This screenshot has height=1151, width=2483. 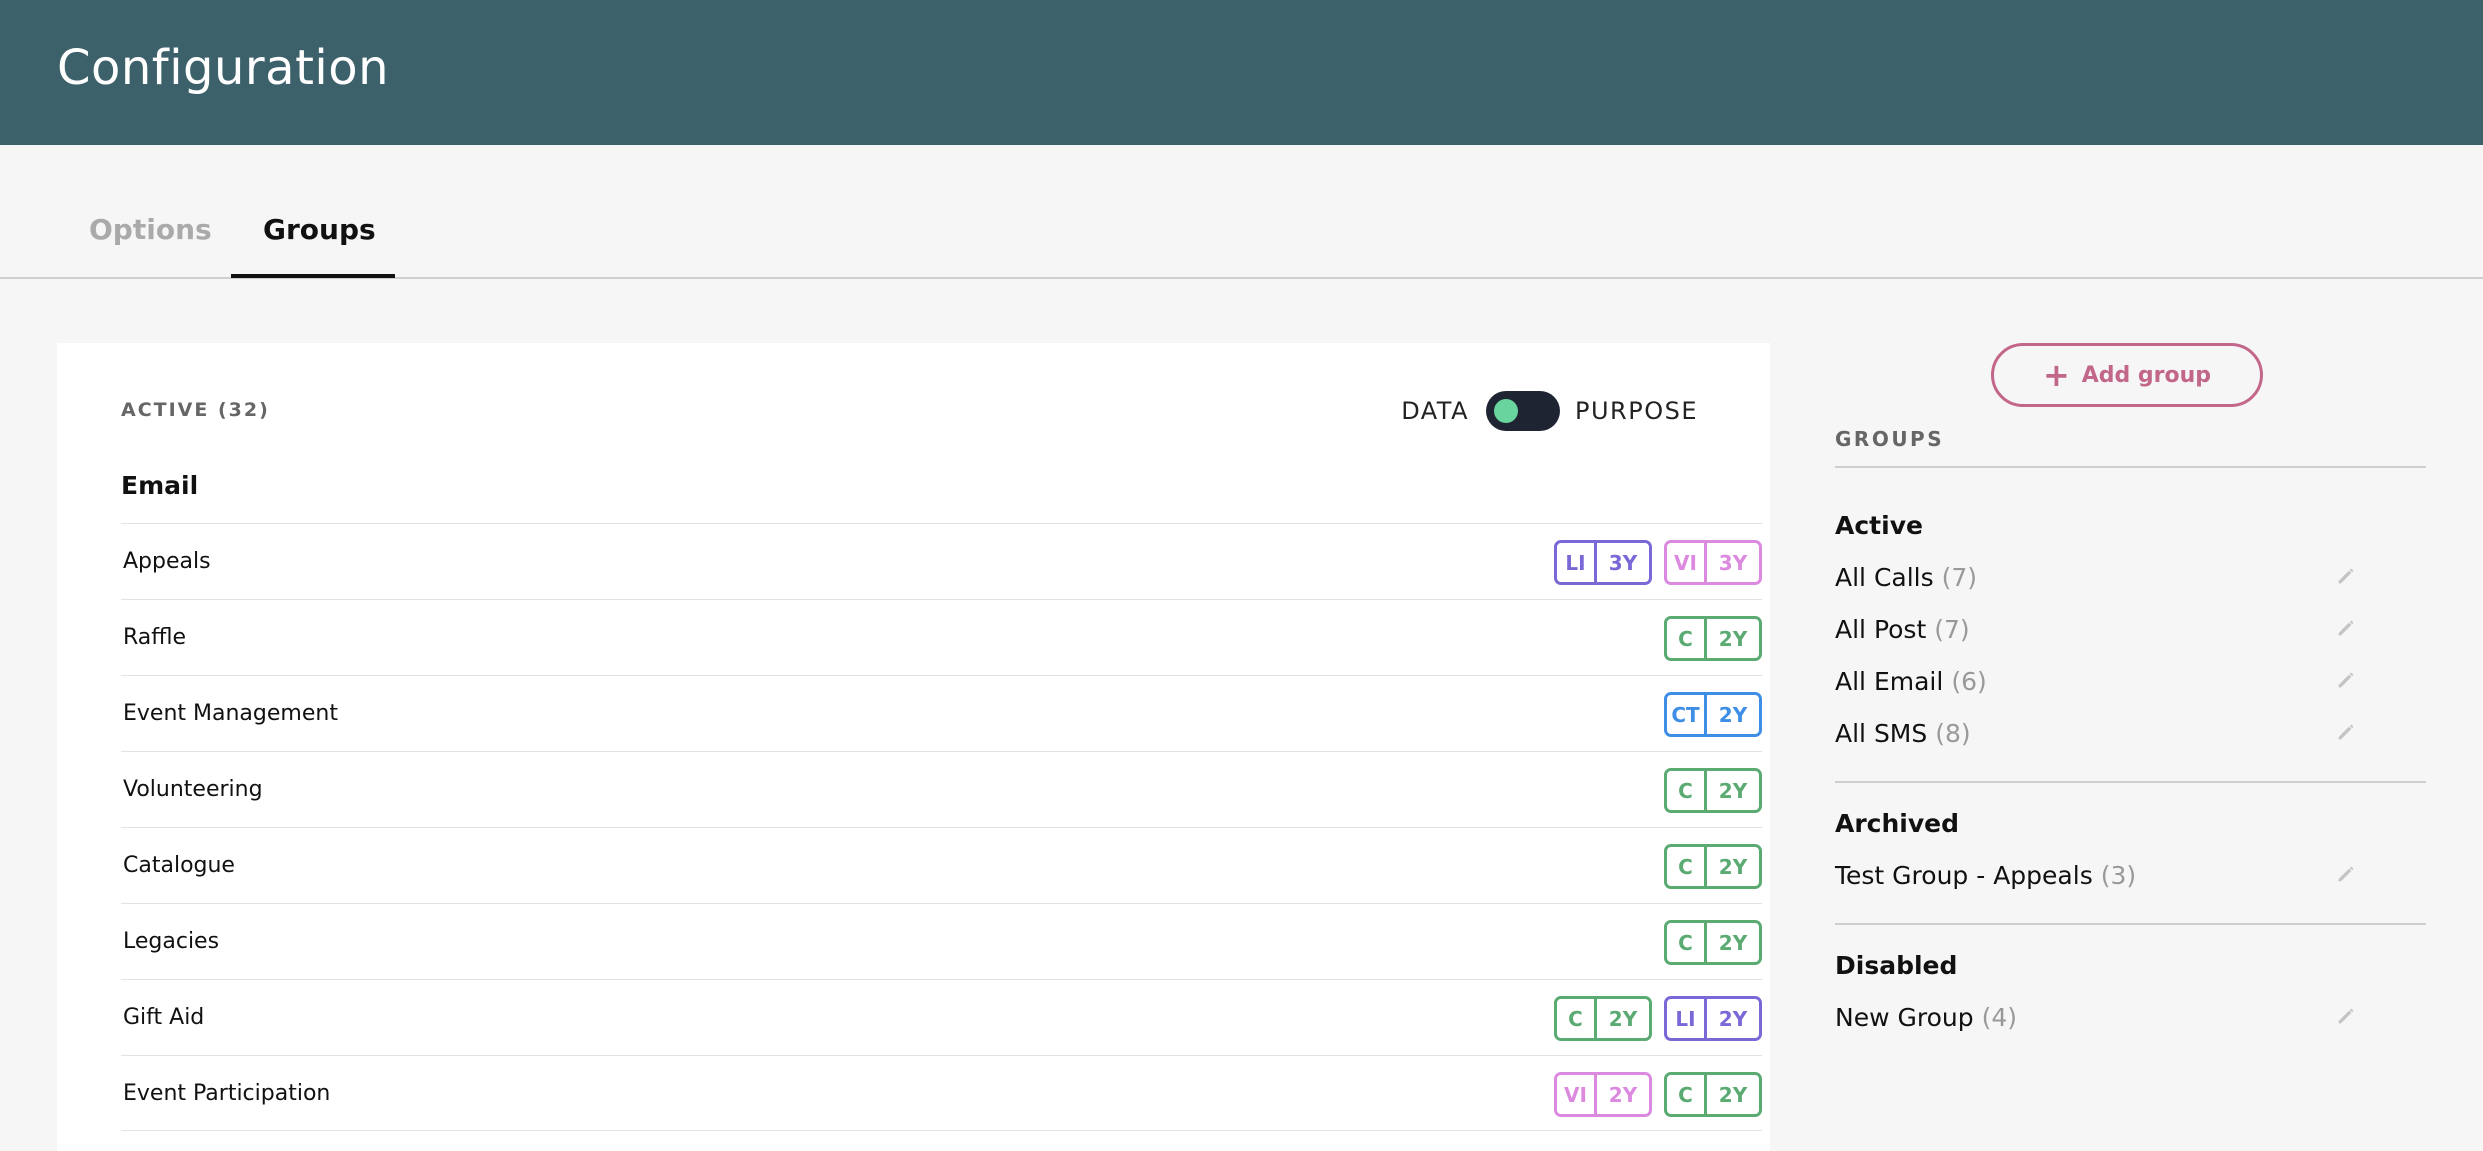 What do you see at coordinates (1658, 1018) in the screenshot?
I see `retention-badges: C 2Y LI 2Y` at bounding box center [1658, 1018].